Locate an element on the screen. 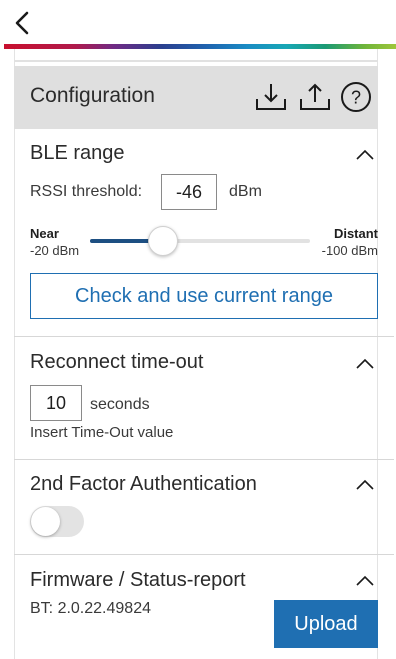 Image resolution: width=396 pixels, height=659 pixels. timeout-unit: seconds is located at coordinates (120, 404).